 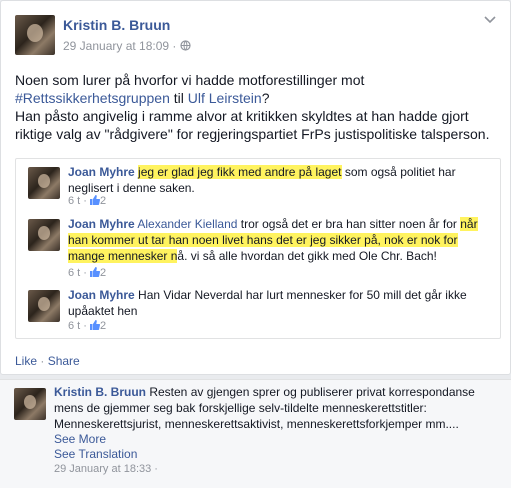 I want to click on author-avatar, so click(x=35, y=35).